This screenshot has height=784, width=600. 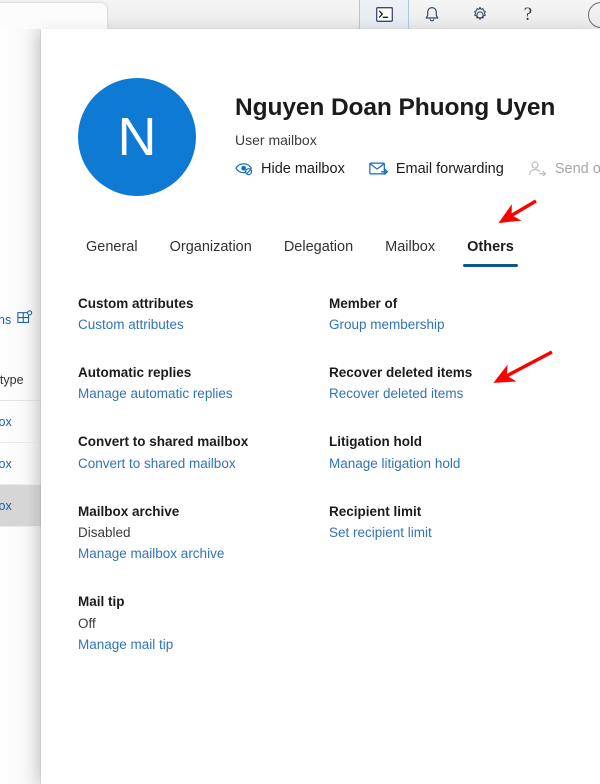 I want to click on background-grid-header: nt type, so click(x=20, y=380).